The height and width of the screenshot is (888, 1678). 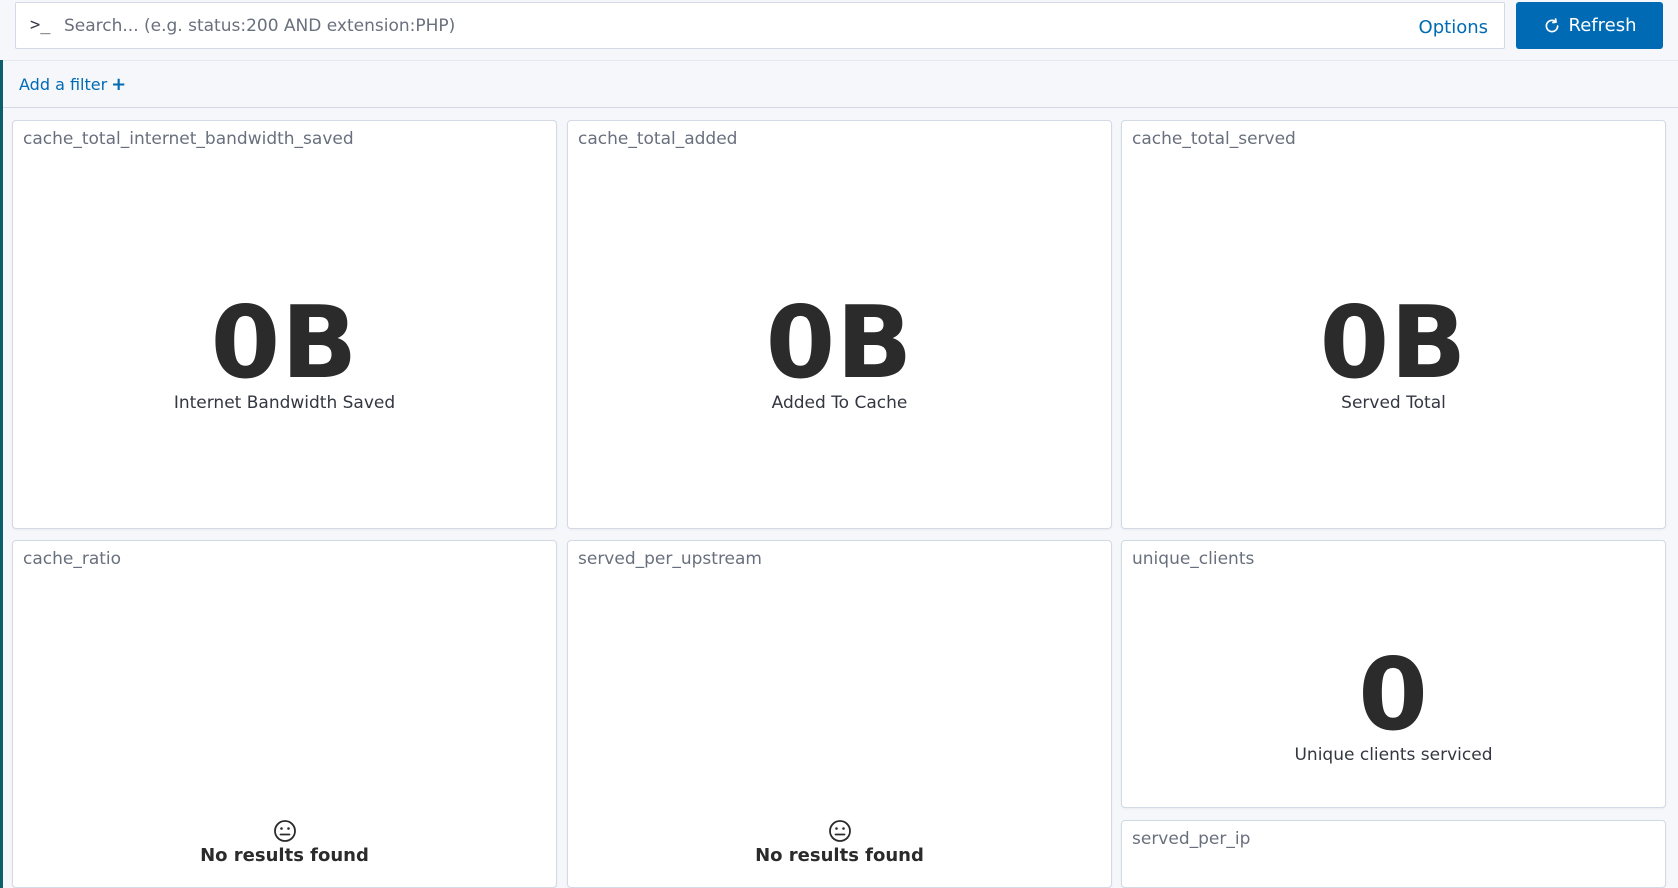 I want to click on refresh-icon, so click(x=1552, y=26).